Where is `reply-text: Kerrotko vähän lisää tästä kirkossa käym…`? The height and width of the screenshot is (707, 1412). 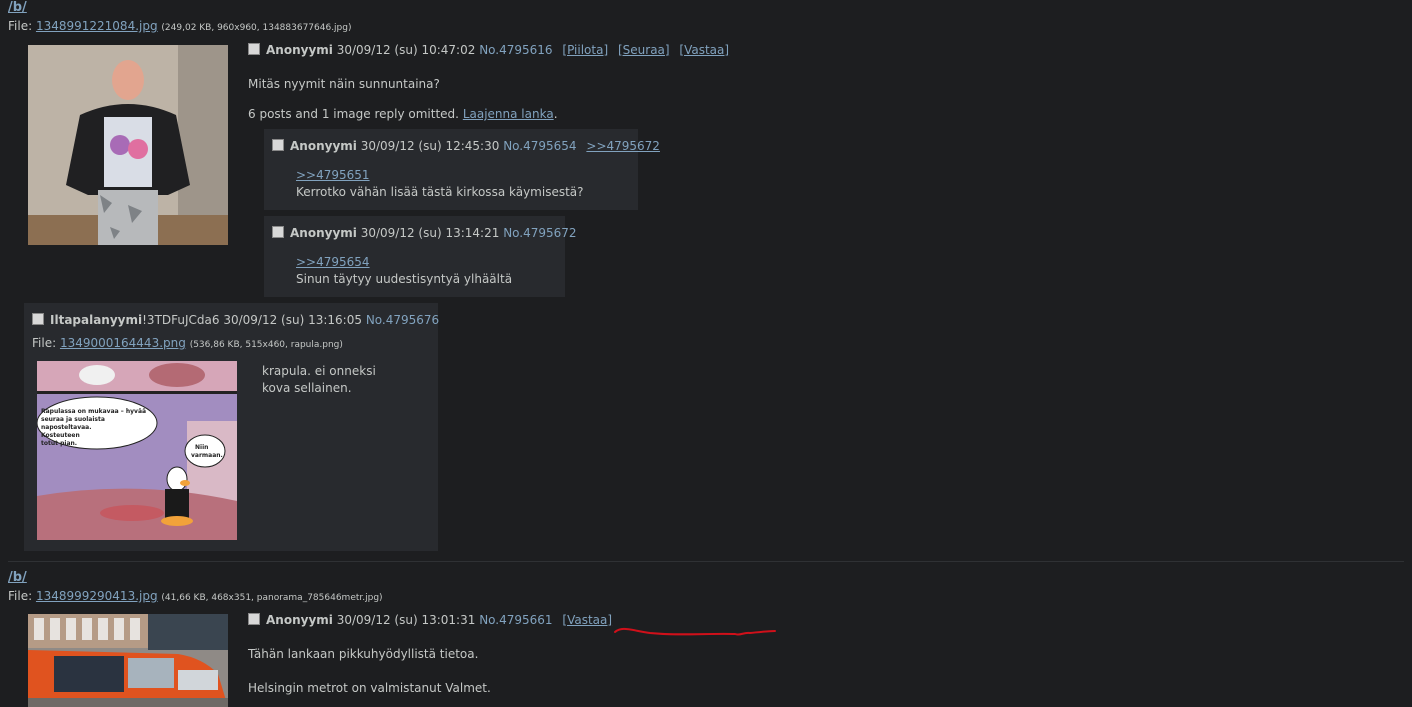
reply-text: Kerrotko vähän lisää tästä kirkossa käym… is located at coordinates (440, 192).